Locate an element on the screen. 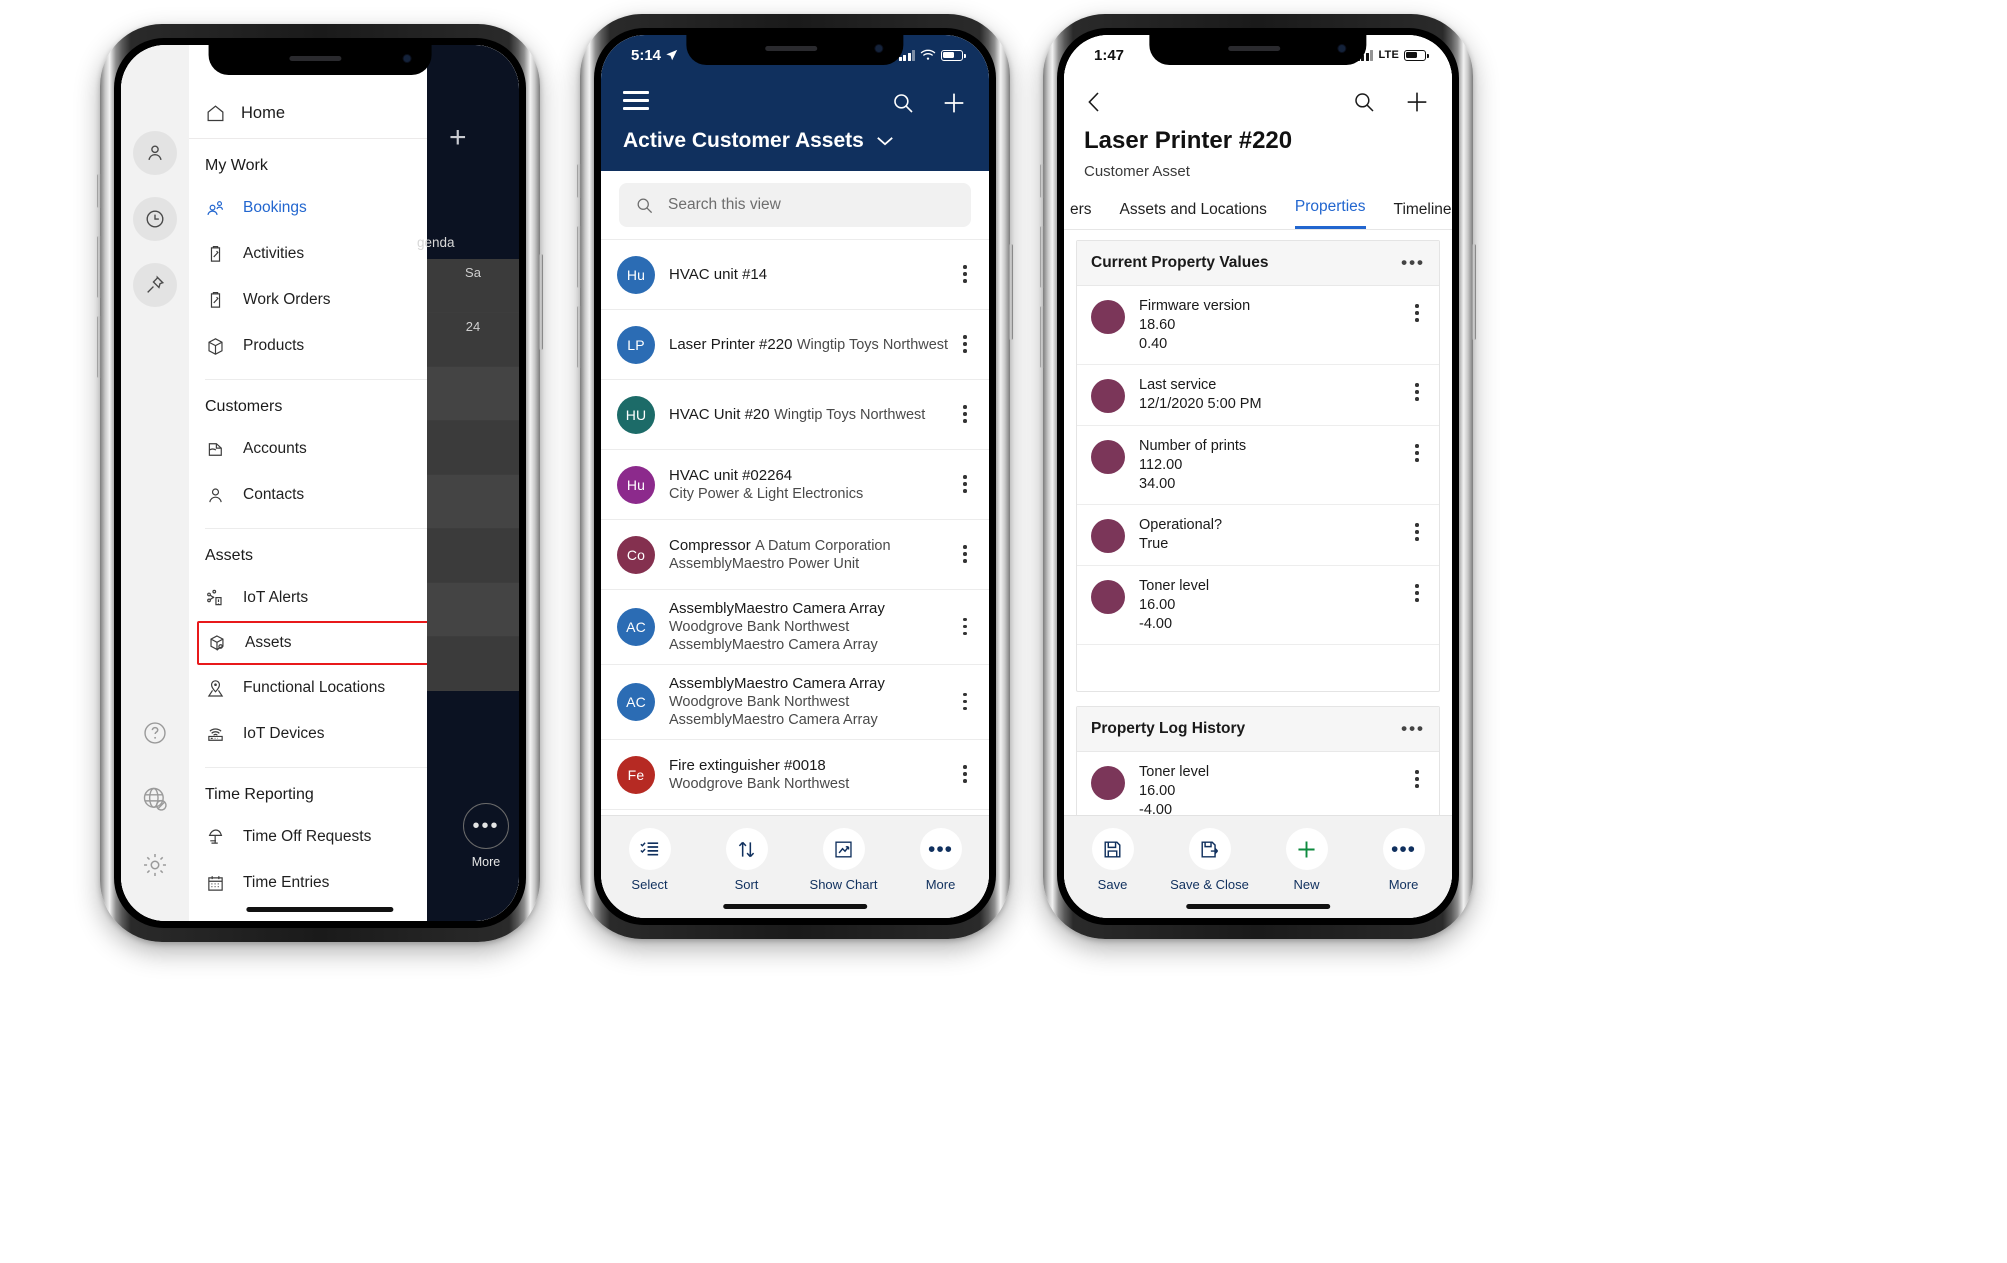 This screenshot has width=2007, height=1263. gear-icon is located at coordinates (155, 865).